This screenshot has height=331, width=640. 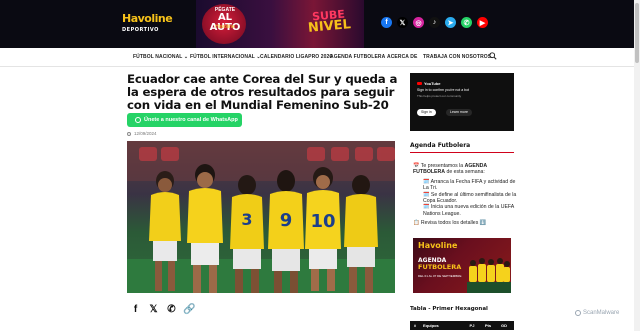 I want to click on youtube-signin-button: Sign in, so click(x=426, y=112).